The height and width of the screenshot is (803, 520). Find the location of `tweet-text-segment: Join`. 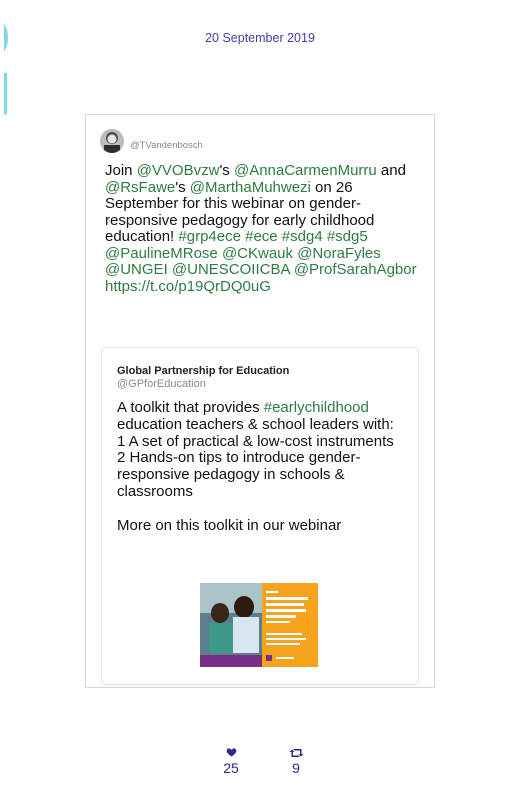

tweet-text-segment: Join is located at coordinates (121, 170).